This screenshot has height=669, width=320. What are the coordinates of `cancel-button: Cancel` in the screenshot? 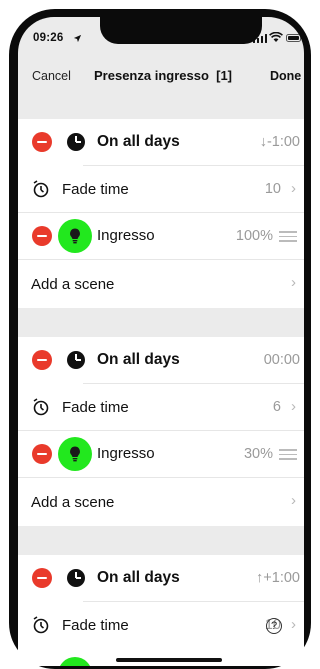 It's located at (51, 76).